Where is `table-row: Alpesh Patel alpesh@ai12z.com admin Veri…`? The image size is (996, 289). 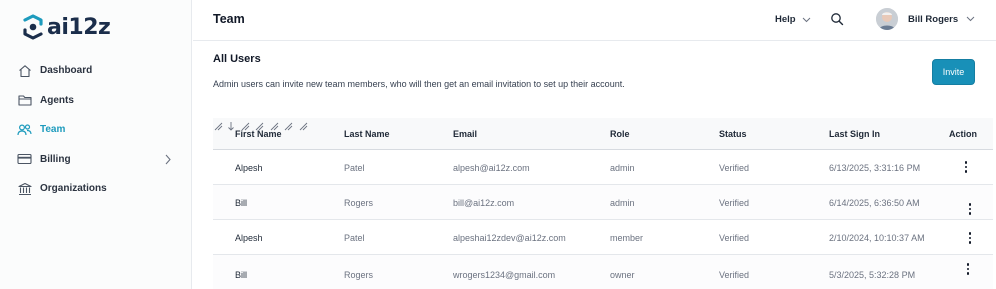
table-row: Alpesh Patel alpesh@ai12z.com admin Veri… is located at coordinates (603, 167).